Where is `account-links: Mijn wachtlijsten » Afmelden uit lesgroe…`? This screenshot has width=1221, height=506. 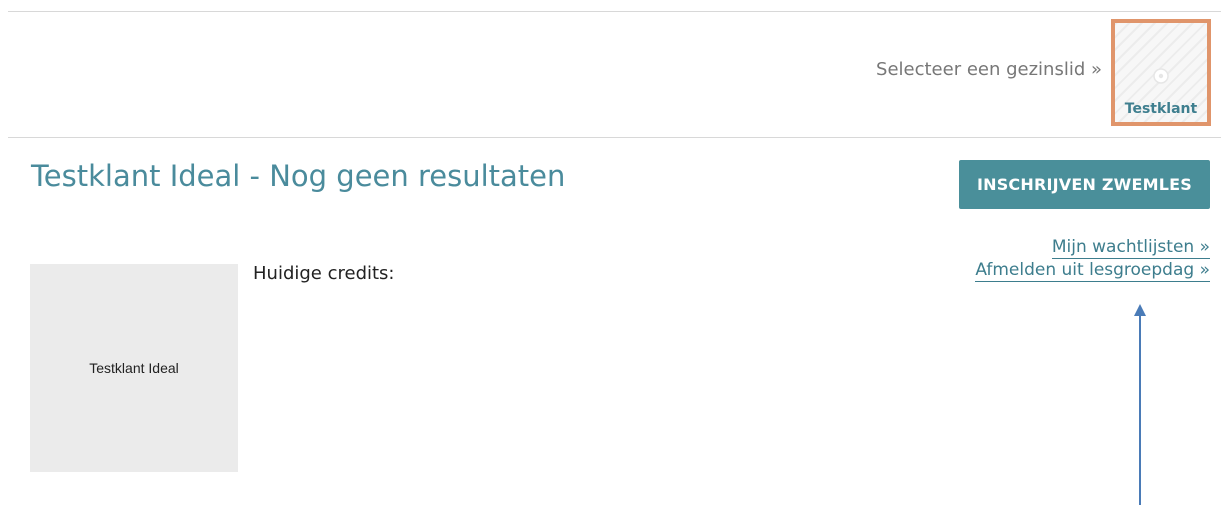 account-links: Mijn wachtlijsten » Afmelden uit lesgroe… is located at coordinates (1092, 259).